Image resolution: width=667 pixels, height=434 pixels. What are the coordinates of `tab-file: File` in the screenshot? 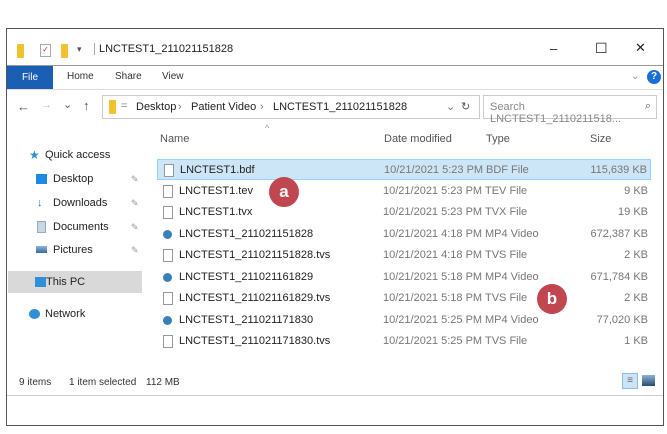 It's located at (30, 78).